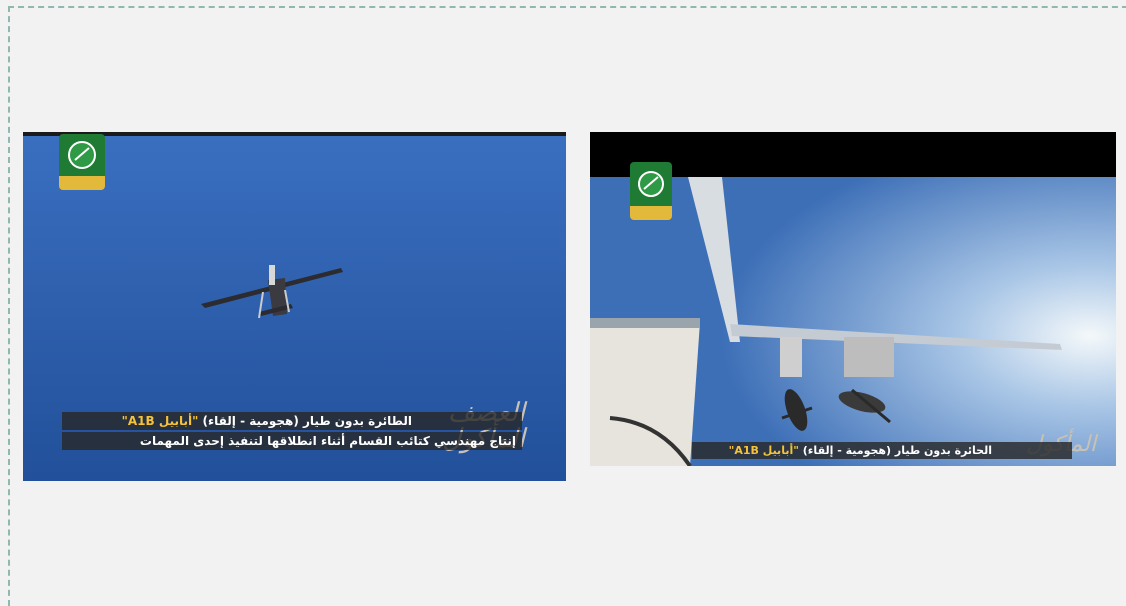 This screenshot has width=1126, height=606. I want to click on caption-title: الطائرة بدون طيار (هجومية - إلقاء), so click(305, 421).